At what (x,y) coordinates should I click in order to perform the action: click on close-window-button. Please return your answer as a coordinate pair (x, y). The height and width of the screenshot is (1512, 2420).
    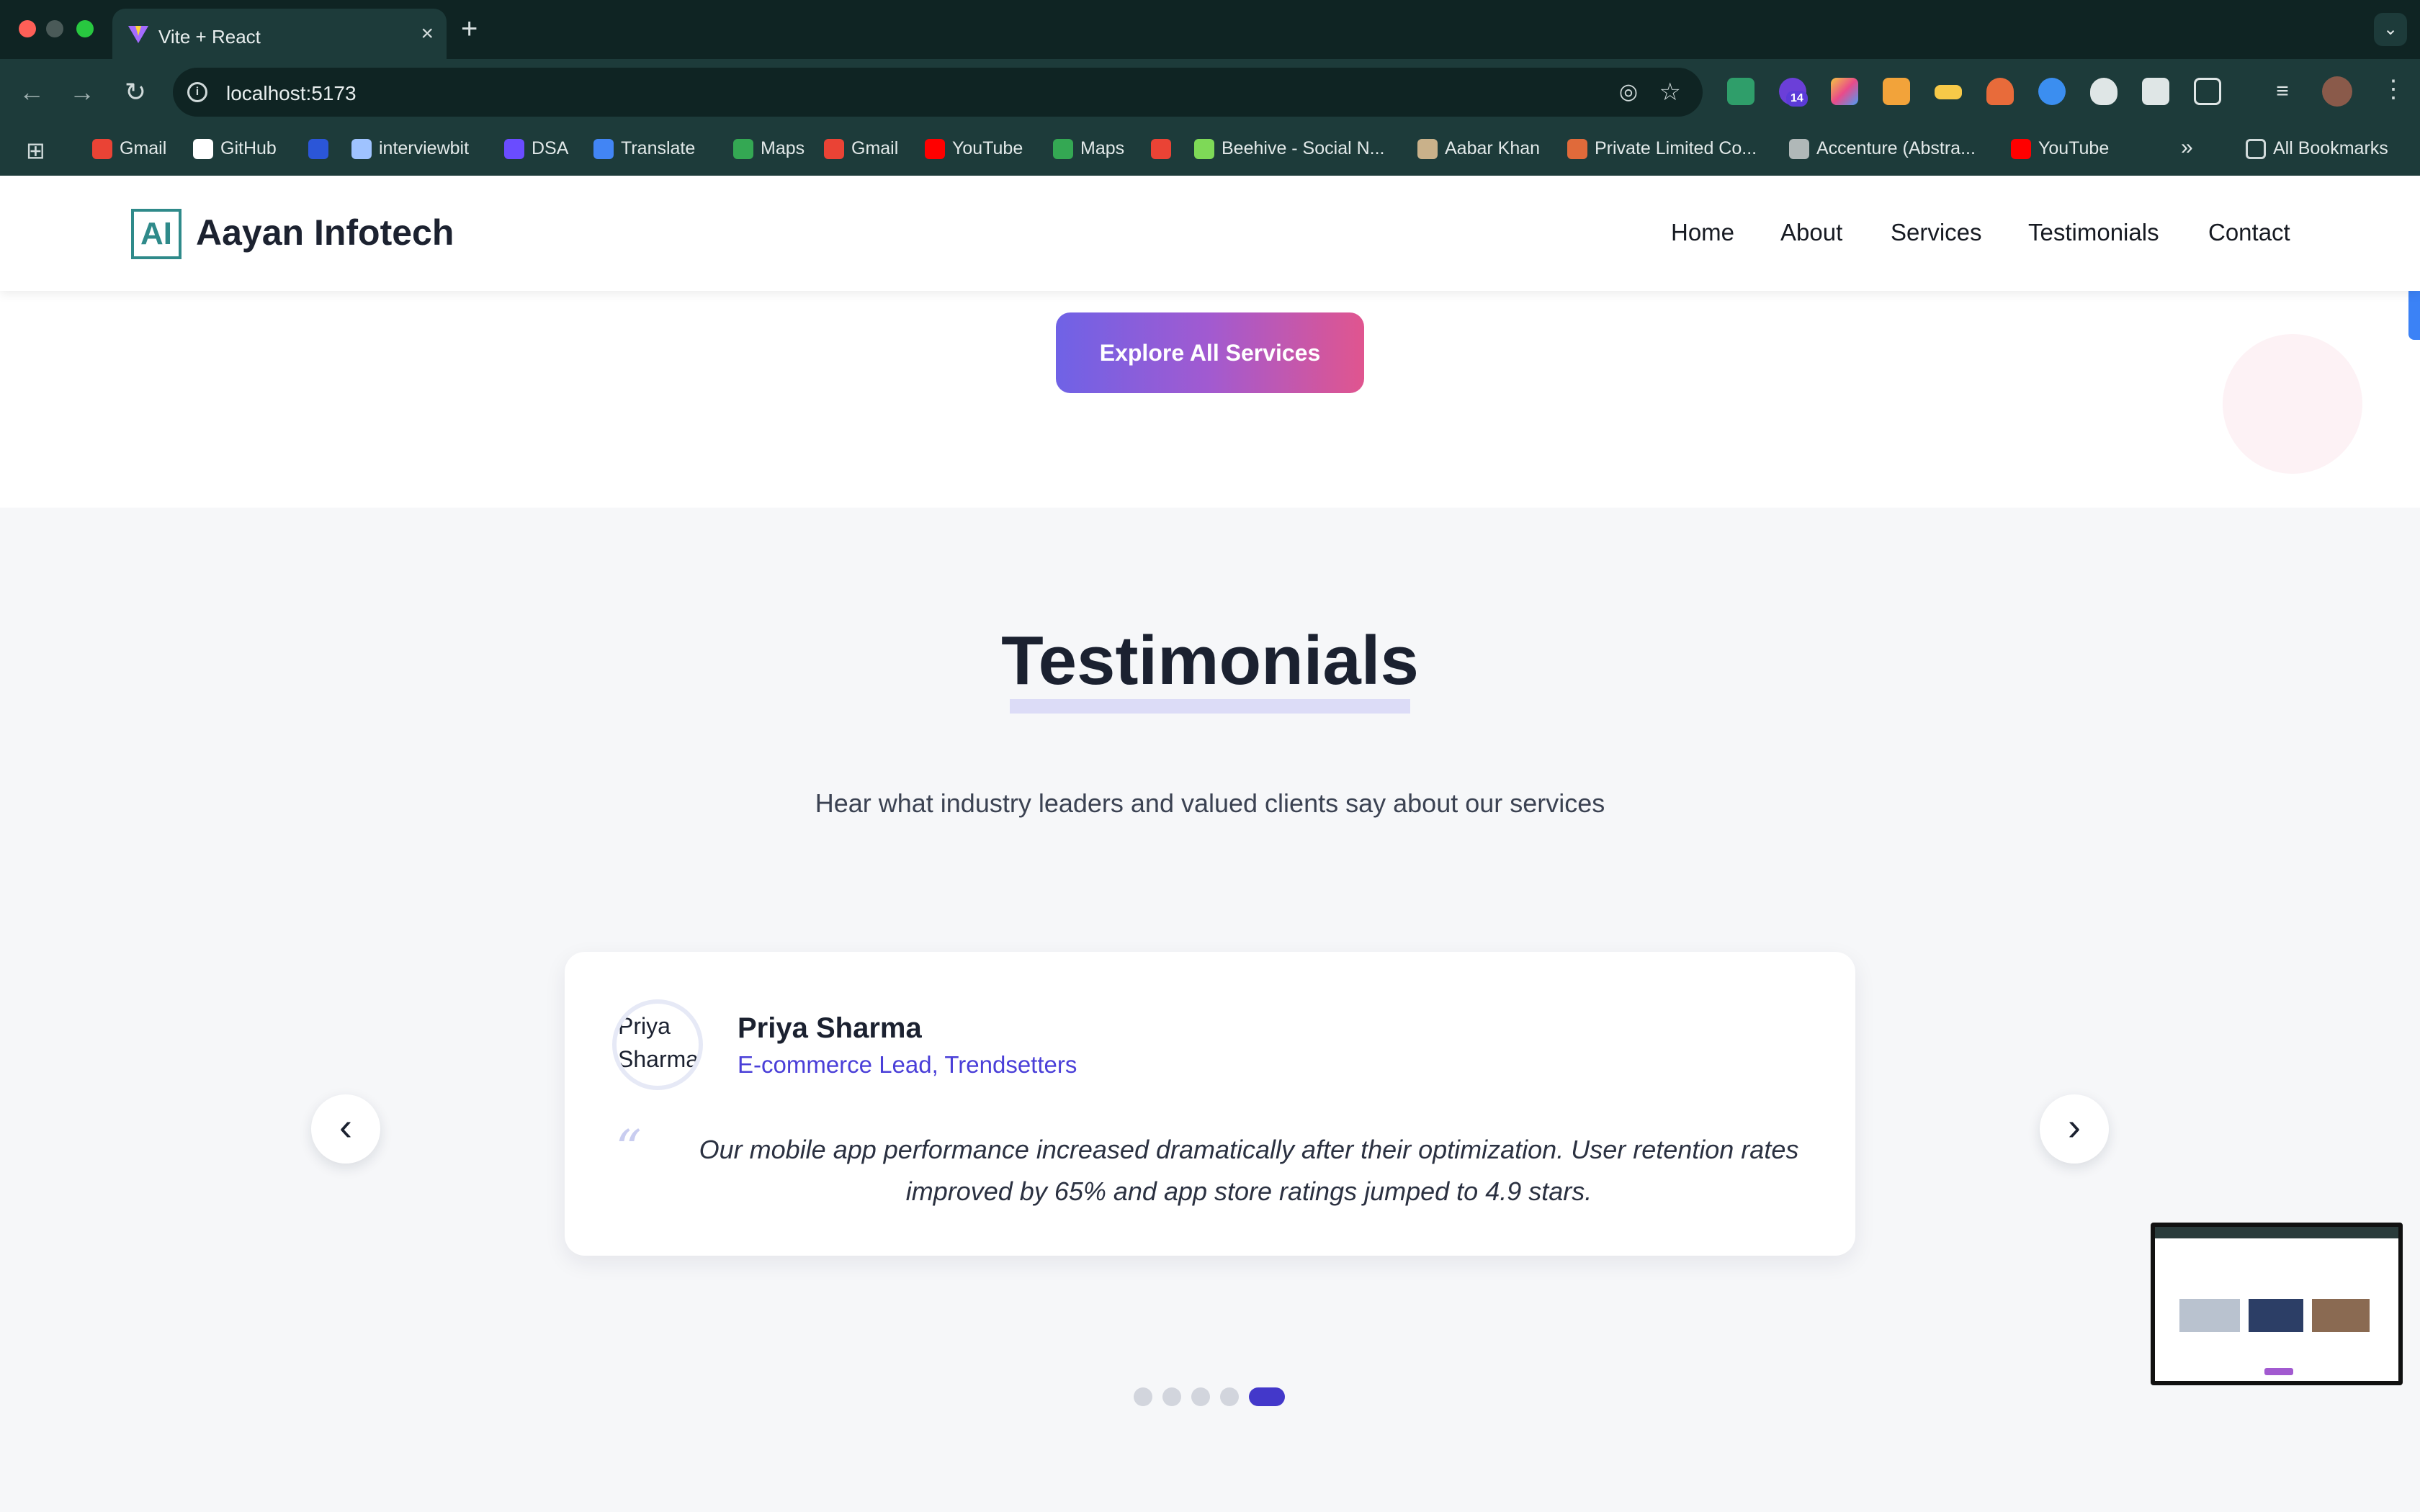
    Looking at the image, I should click on (27, 28).